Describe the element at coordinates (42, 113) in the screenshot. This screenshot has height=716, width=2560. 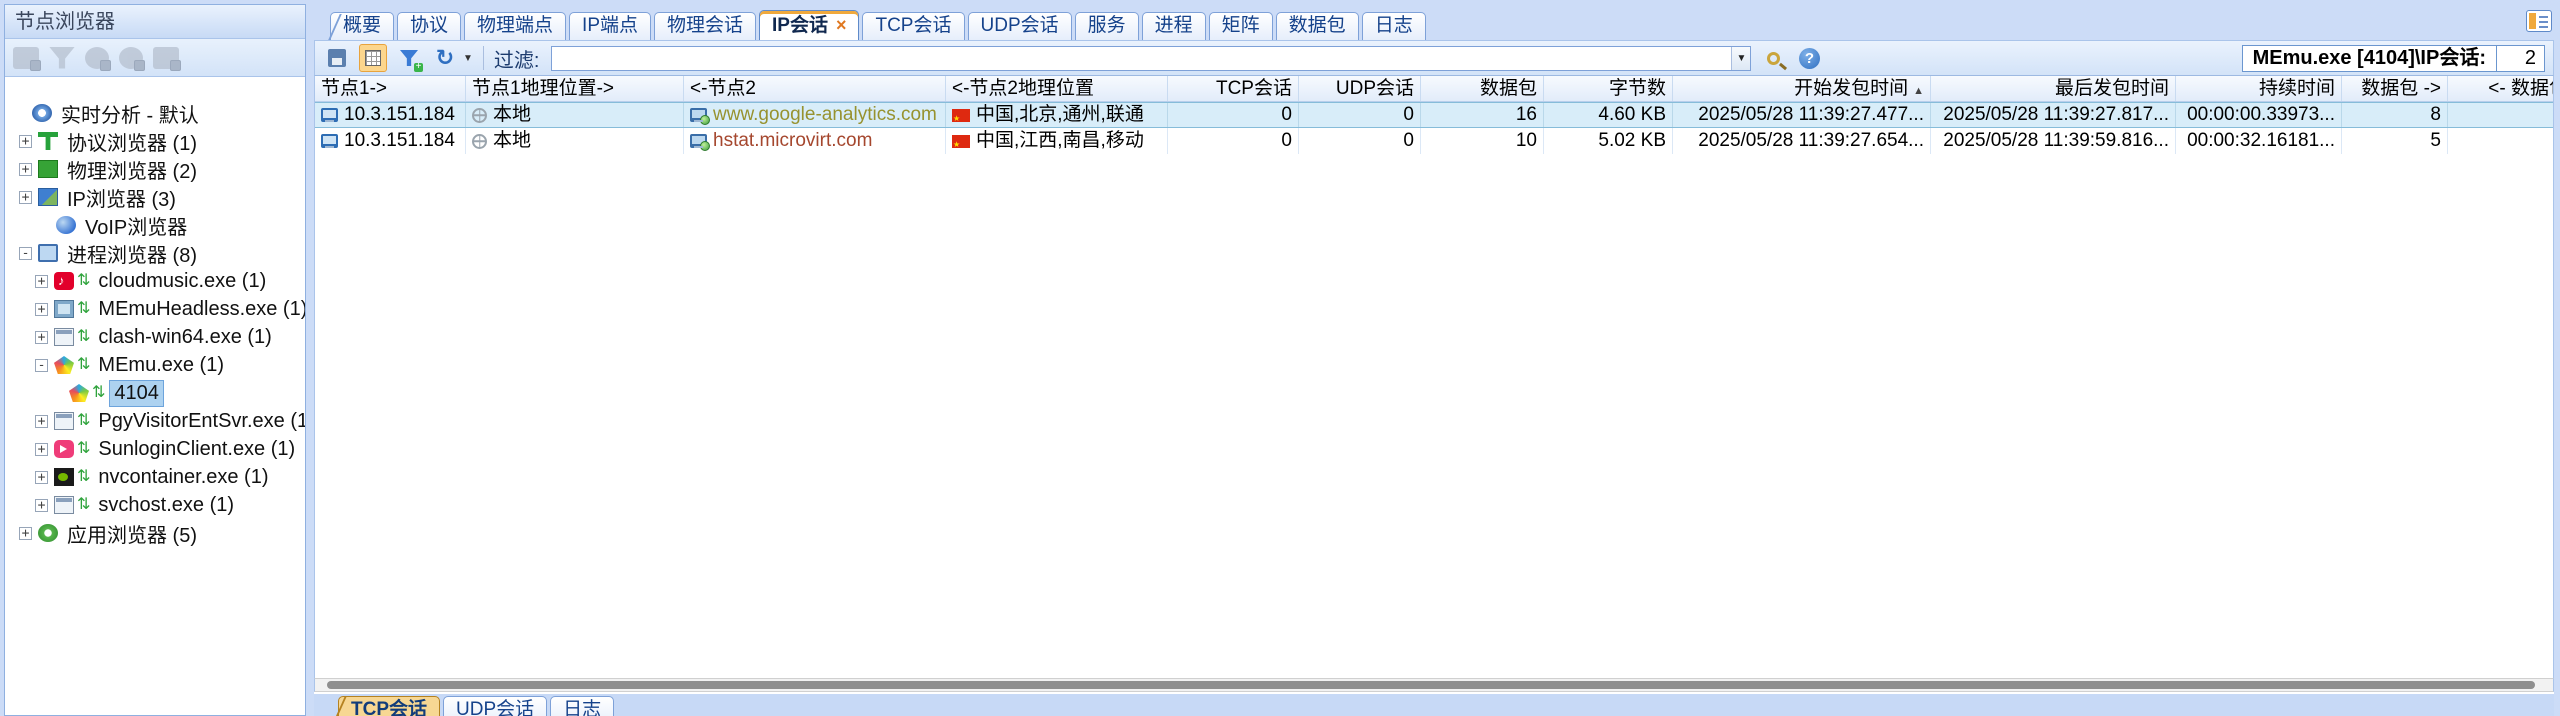
I see `realtime-analysis-icon` at that location.